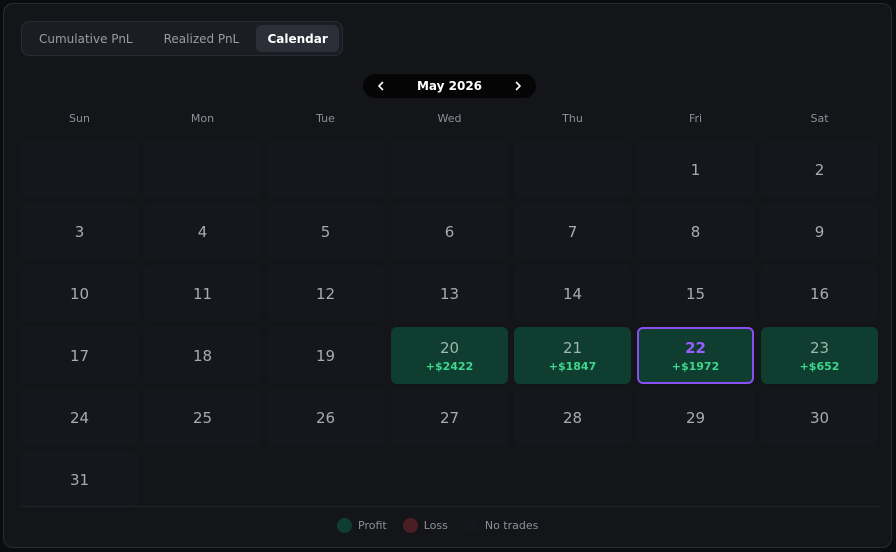 The width and height of the screenshot is (896, 552). I want to click on calendar-day-cell: 3, so click(79, 231).